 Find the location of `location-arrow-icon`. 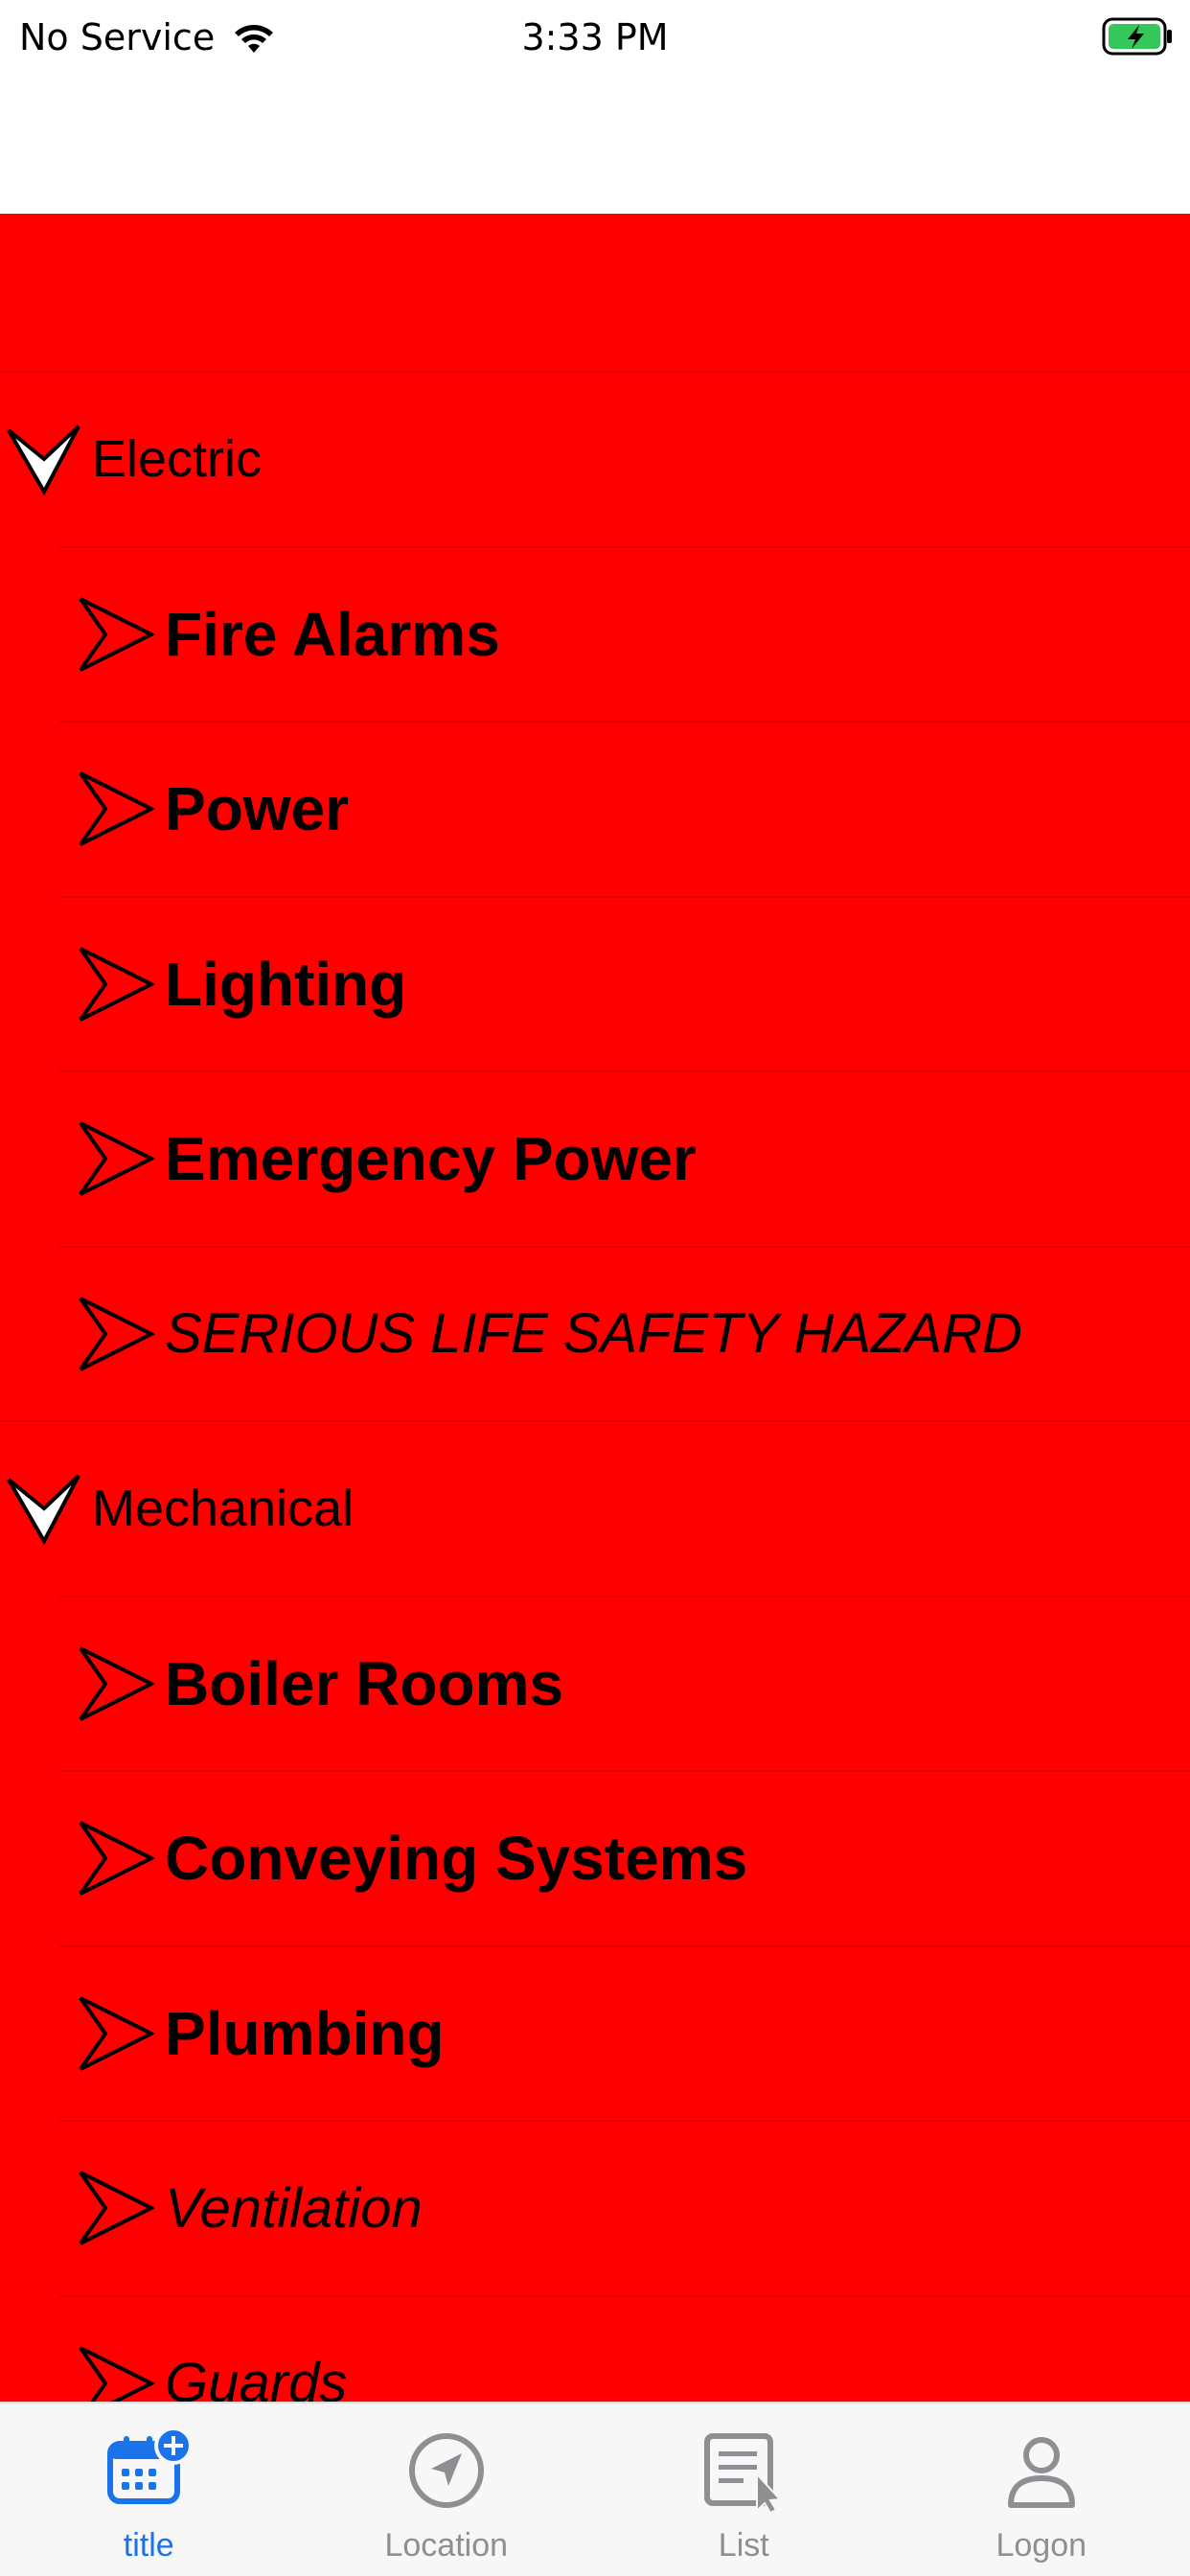

location-arrow-icon is located at coordinates (446, 2470).